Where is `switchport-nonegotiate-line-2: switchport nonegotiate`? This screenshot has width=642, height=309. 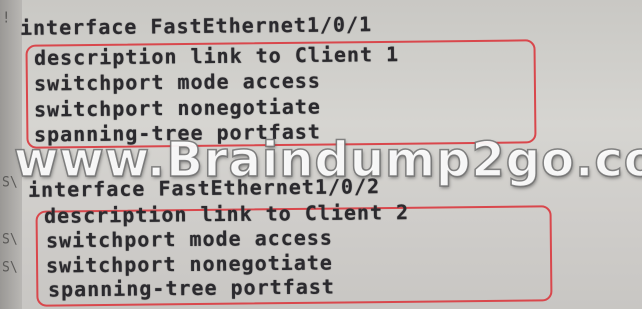
switchport-nonegotiate-line-2: switchport nonegotiate is located at coordinates (189, 264).